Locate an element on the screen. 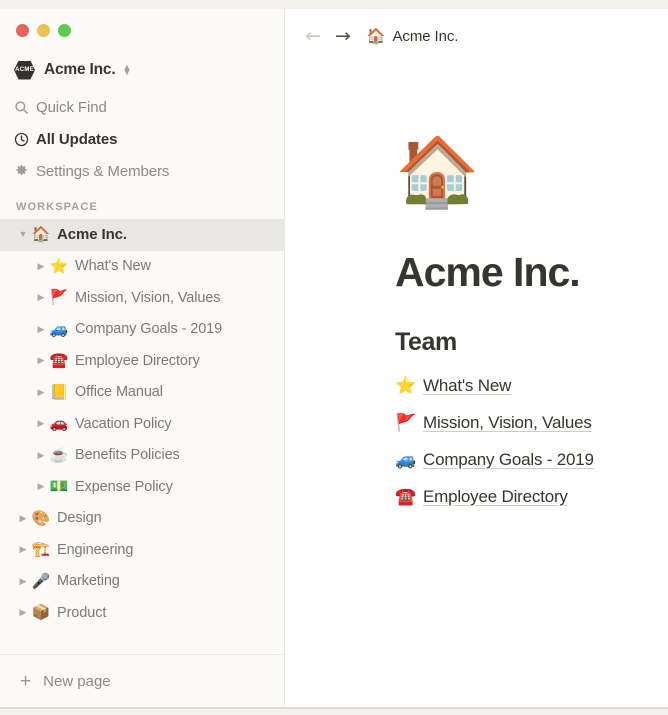 The image size is (668, 715). arrow-left-icon: ← is located at coordinates (313, 36).